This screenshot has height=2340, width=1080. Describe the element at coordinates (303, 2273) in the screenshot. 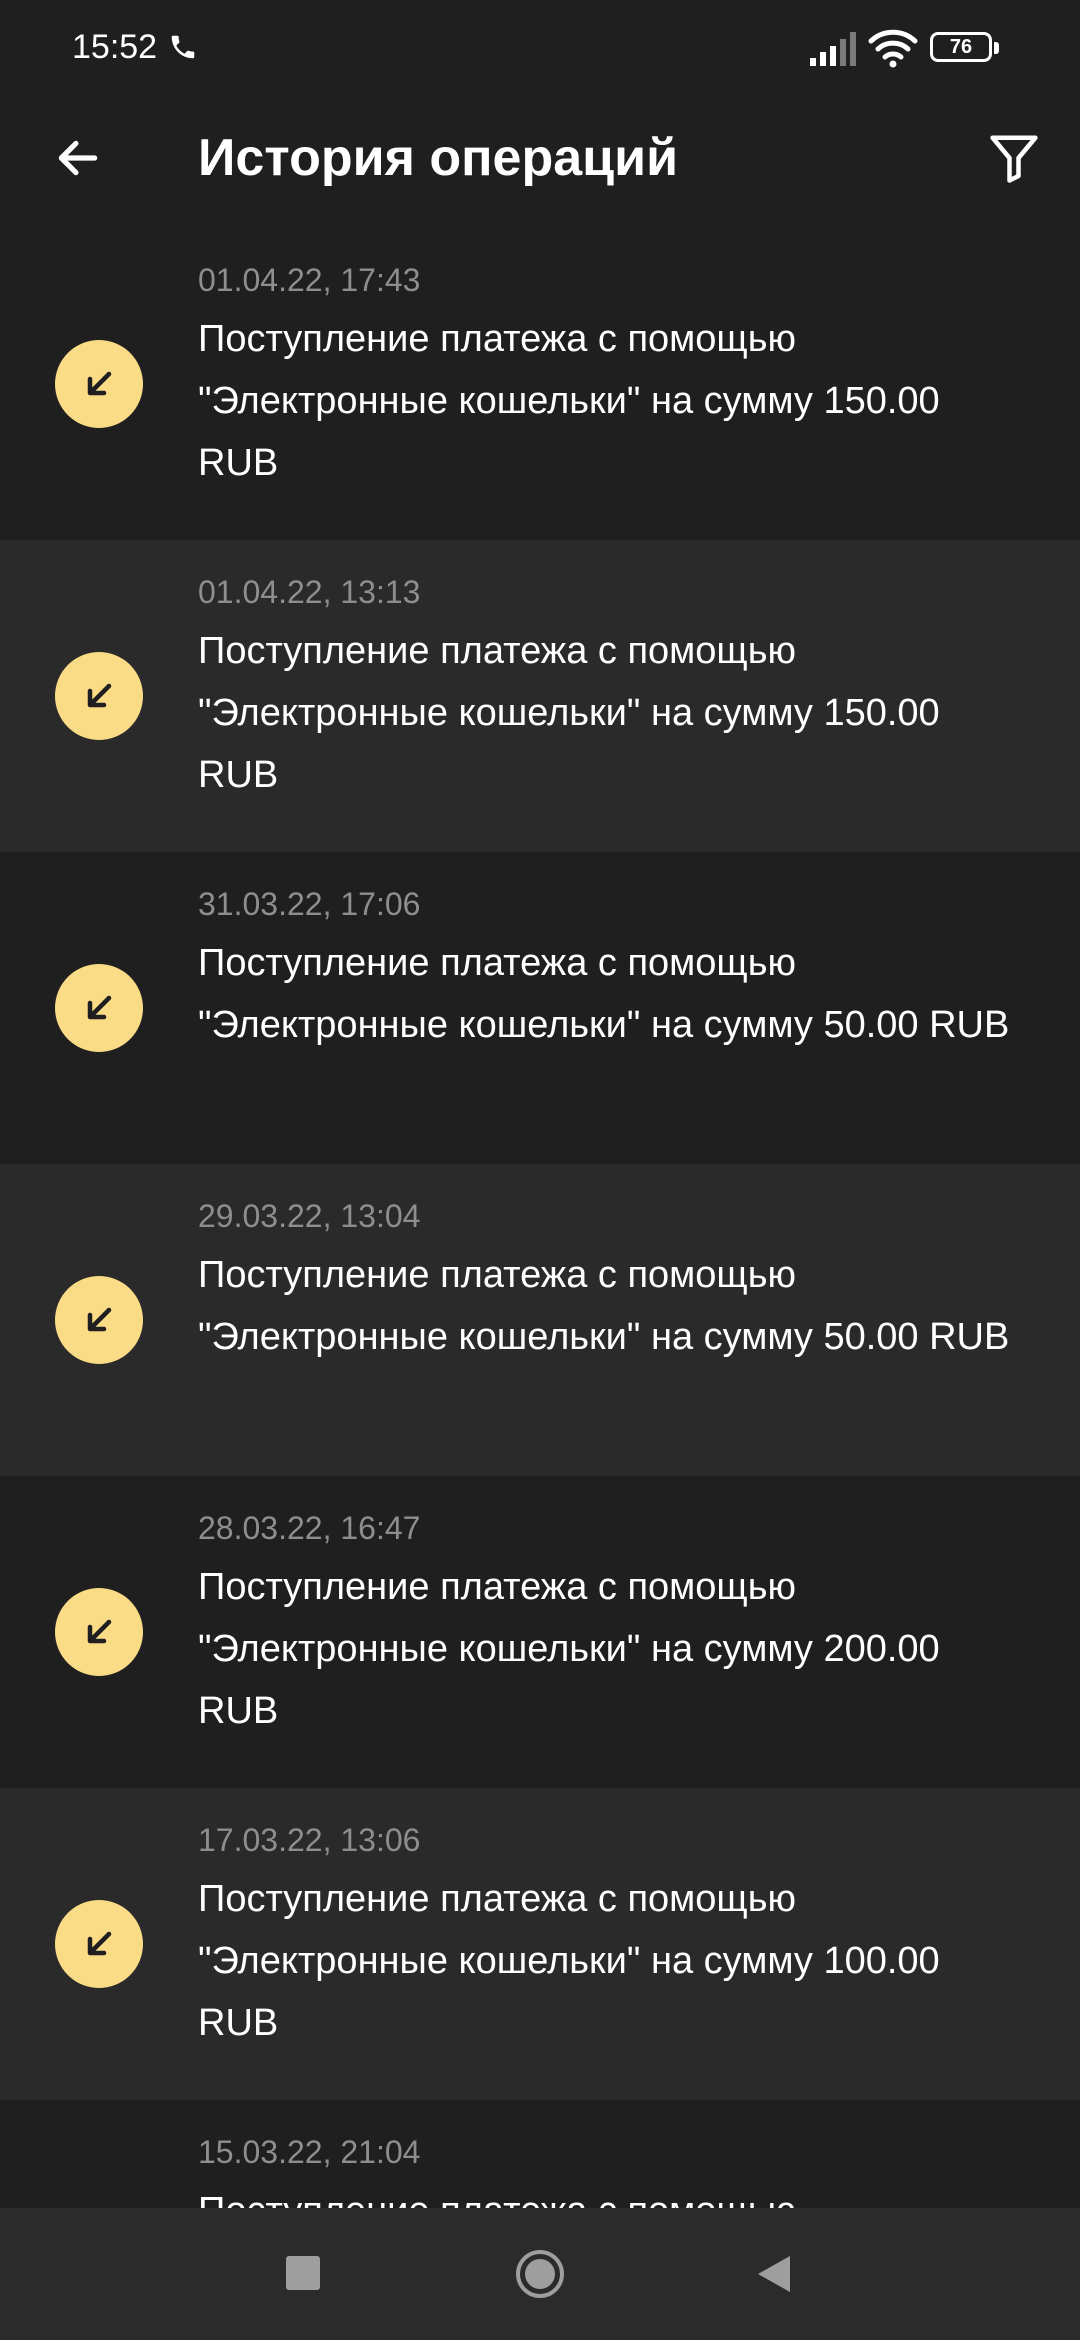

I see `recent-apps-icon` at that location.